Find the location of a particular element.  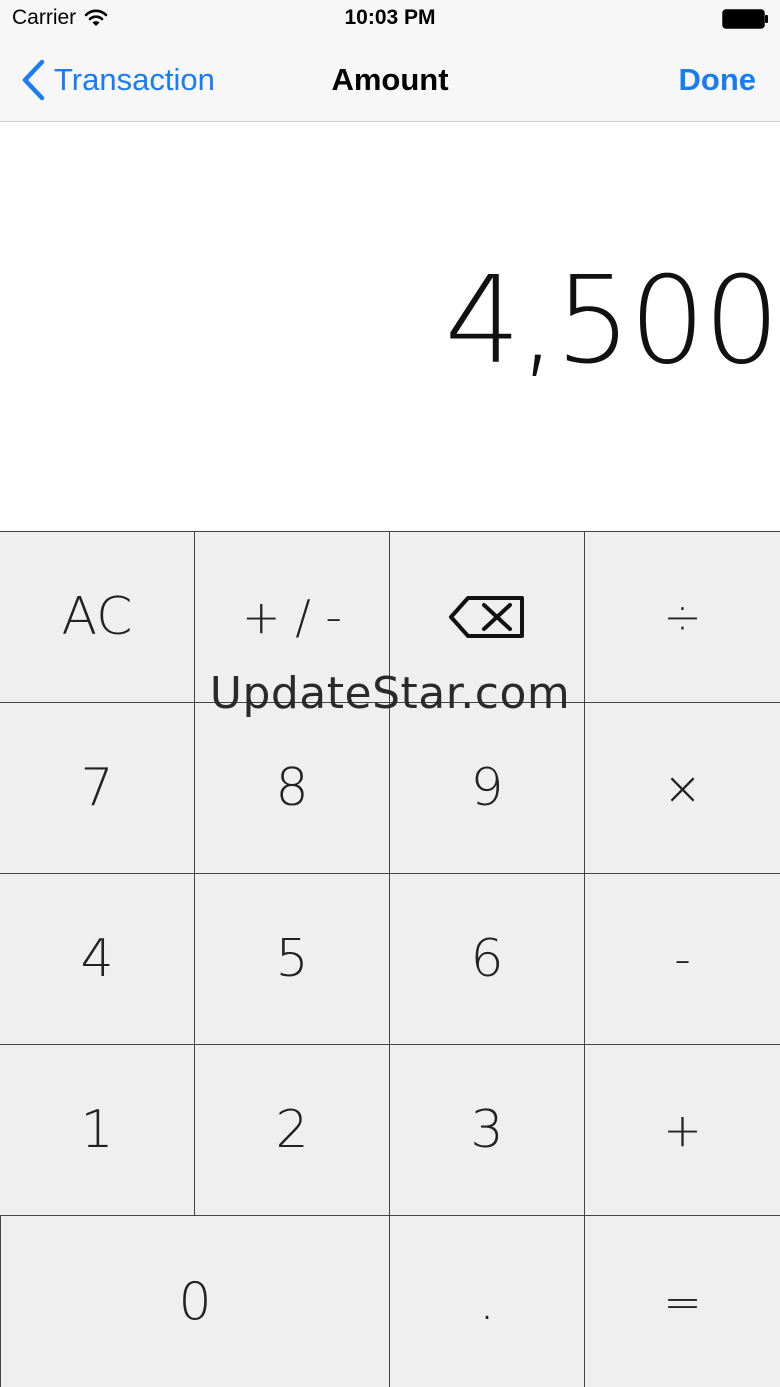

digit-0-label: 0 is located at coordinates (195, 1302).